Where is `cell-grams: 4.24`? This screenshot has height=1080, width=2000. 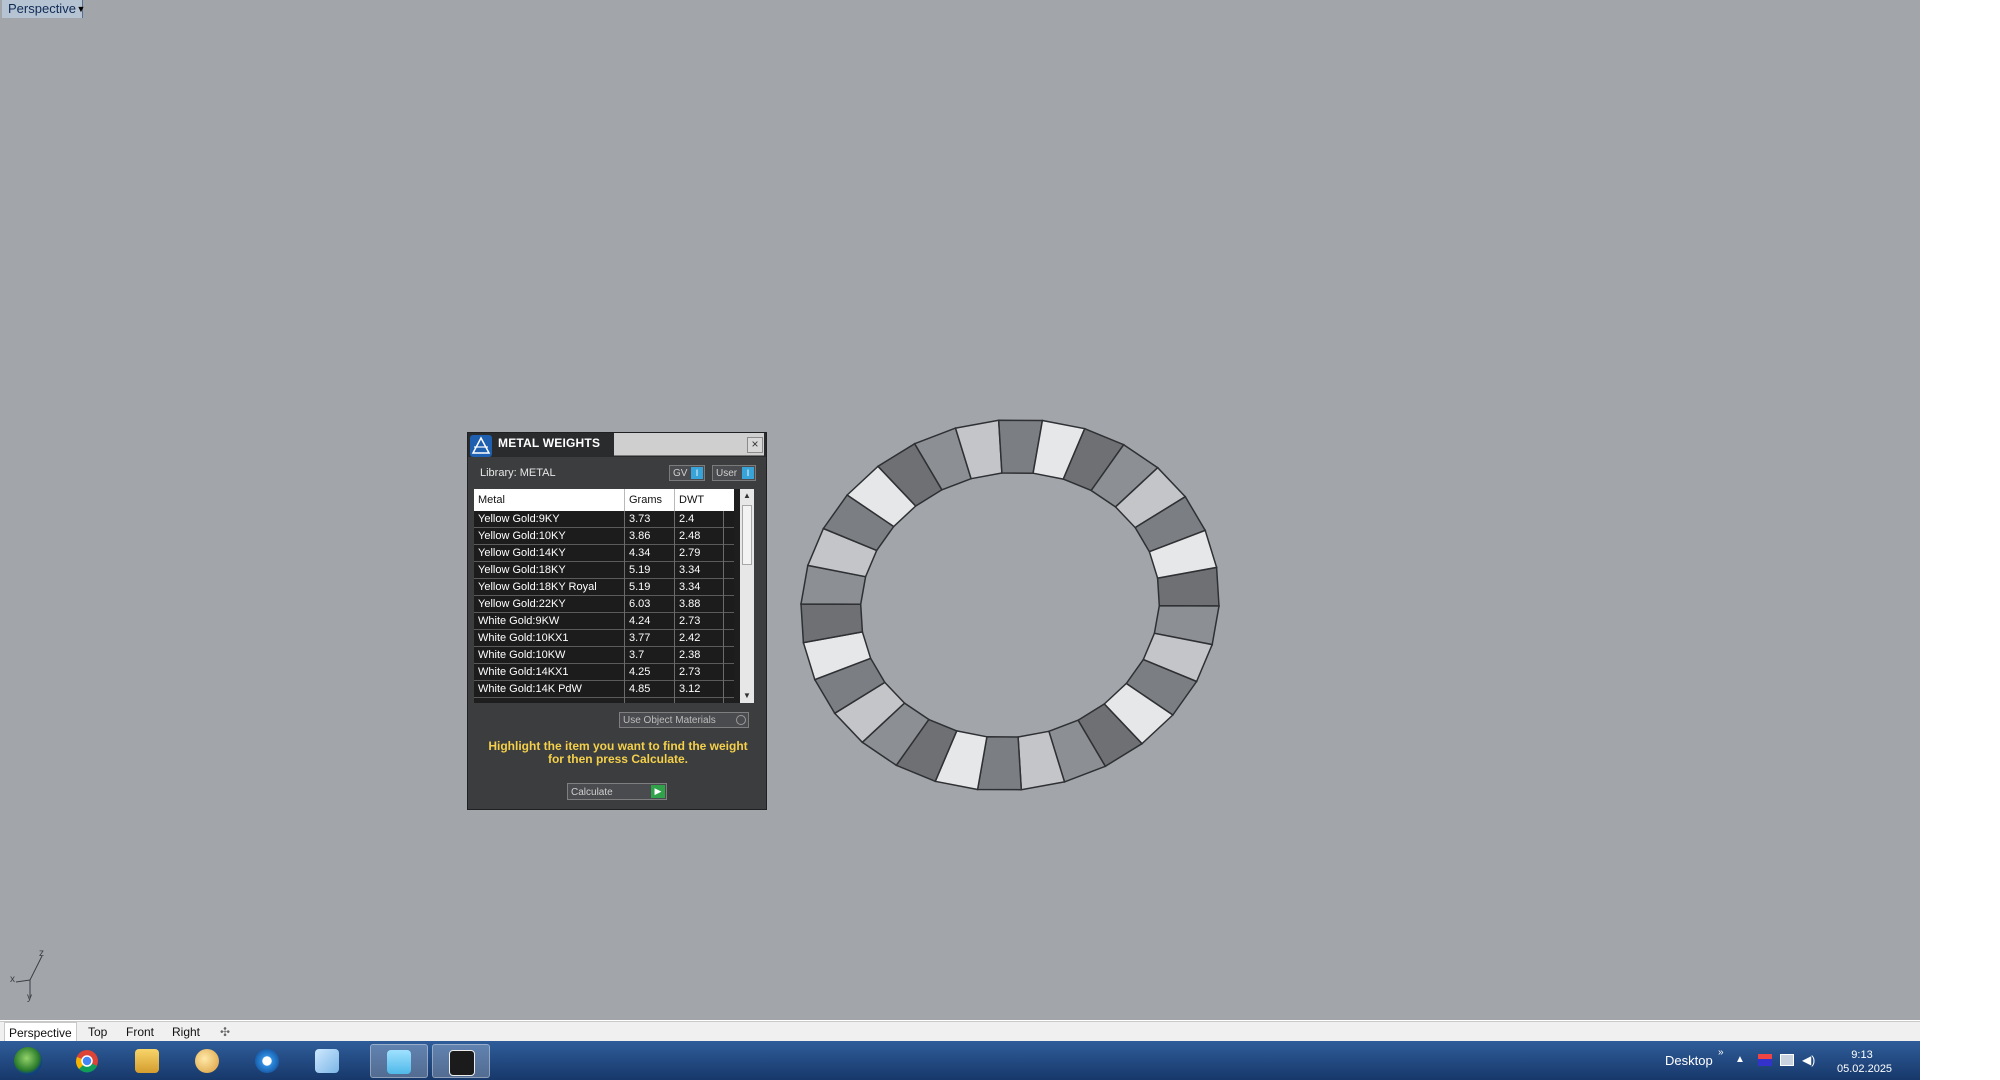
cell-grams: 4.24 is located at coordinates (640, 621).